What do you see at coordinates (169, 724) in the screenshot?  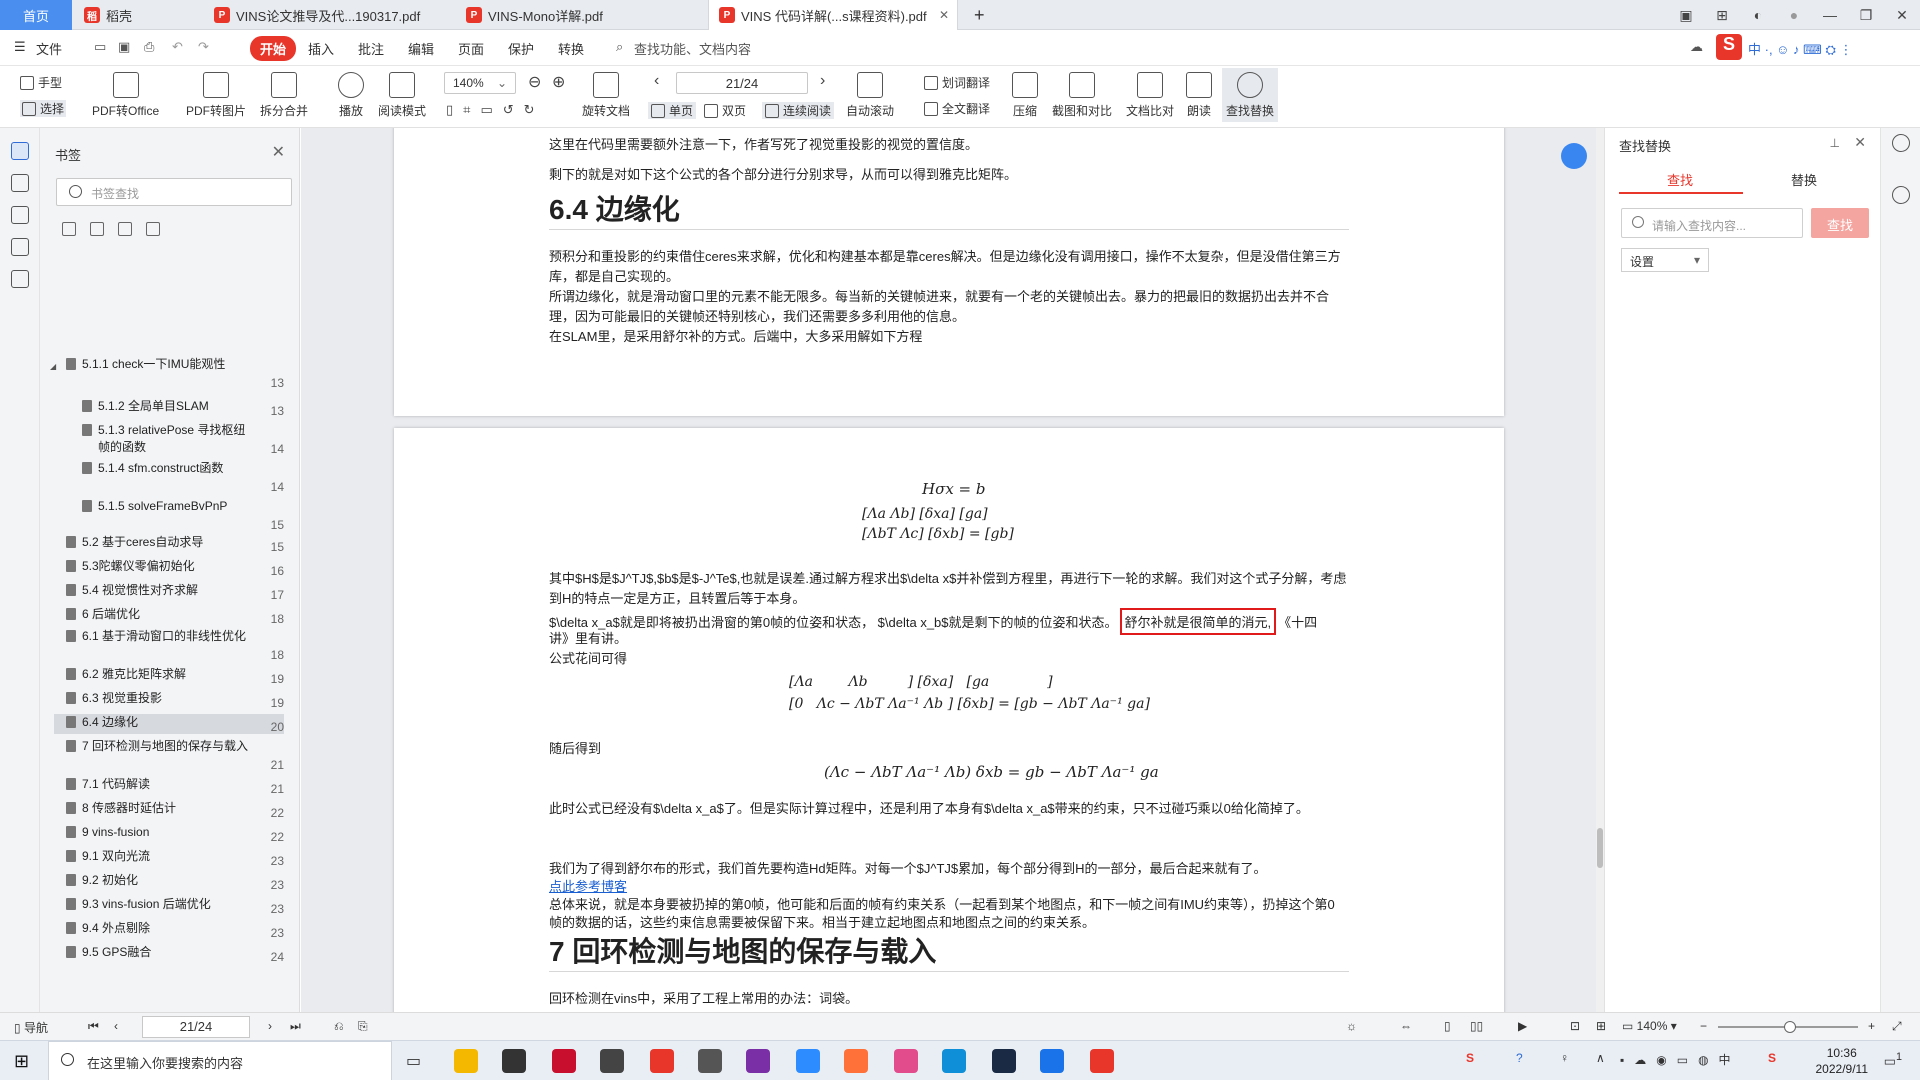 I see `sidebar-item: 6.4 边缘化 20` at bounding box center [169, 724].